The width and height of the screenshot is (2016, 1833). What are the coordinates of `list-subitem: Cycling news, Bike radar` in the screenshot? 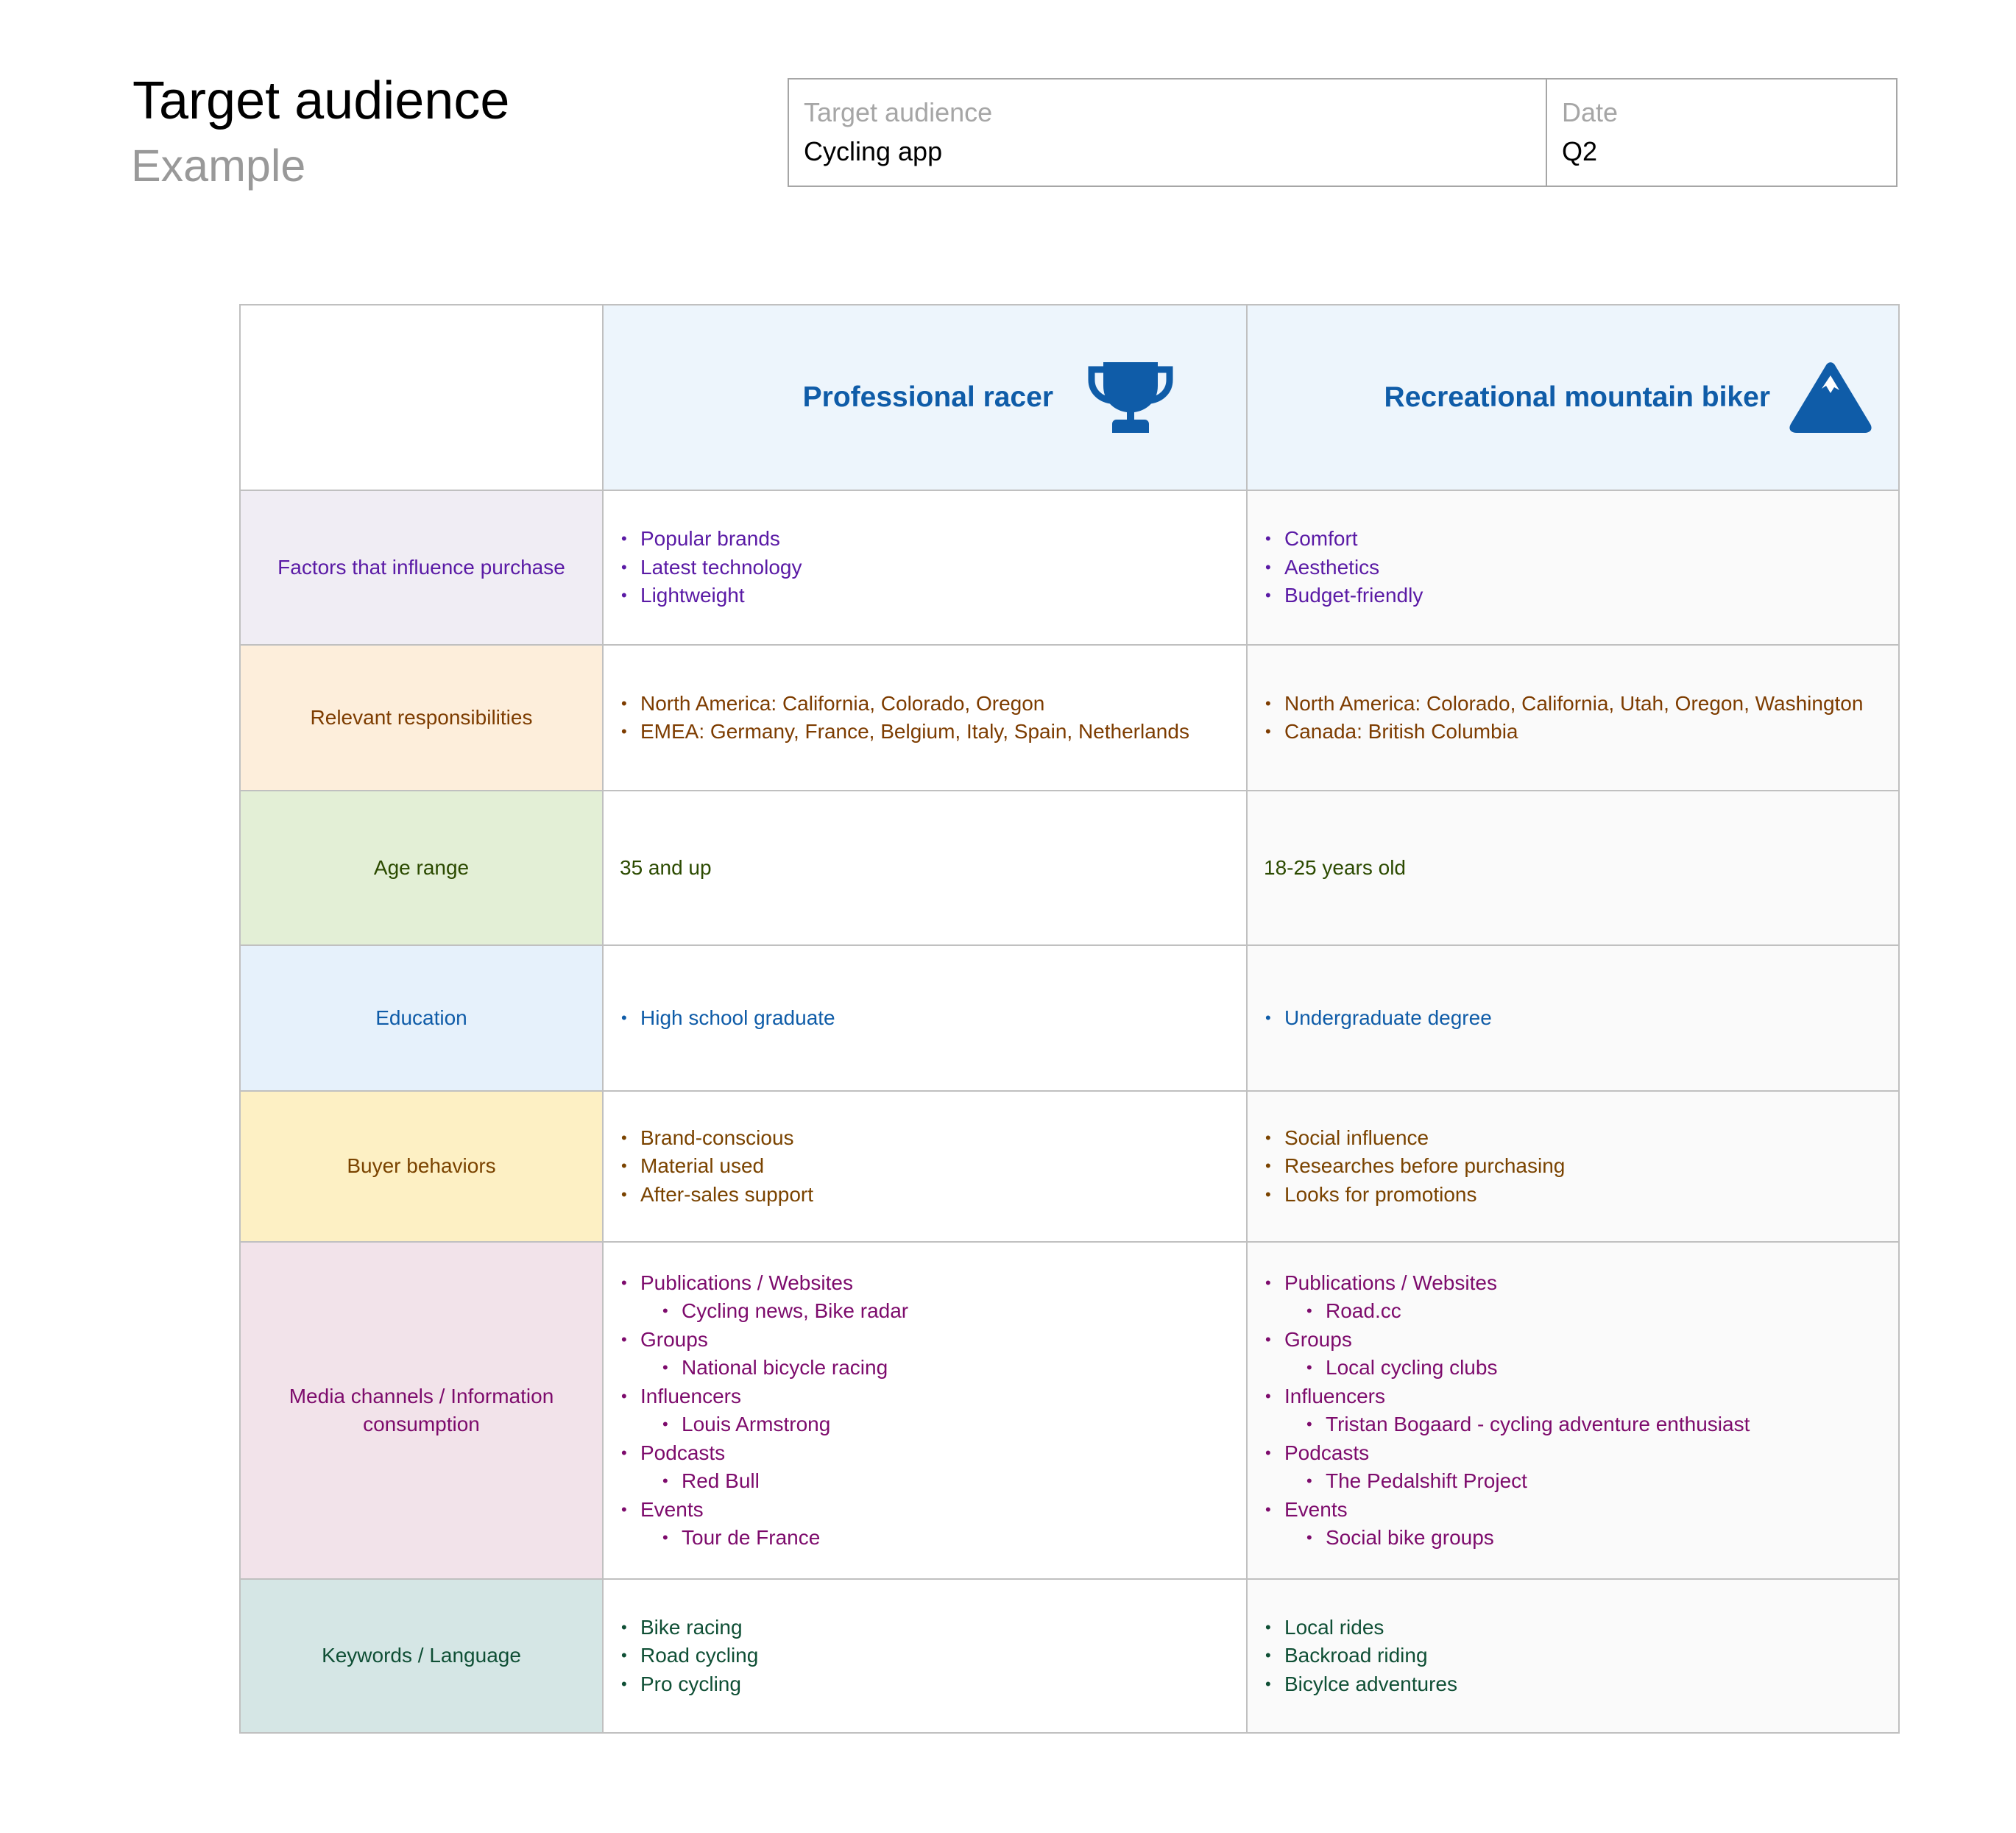 It's located at (945, 1311).